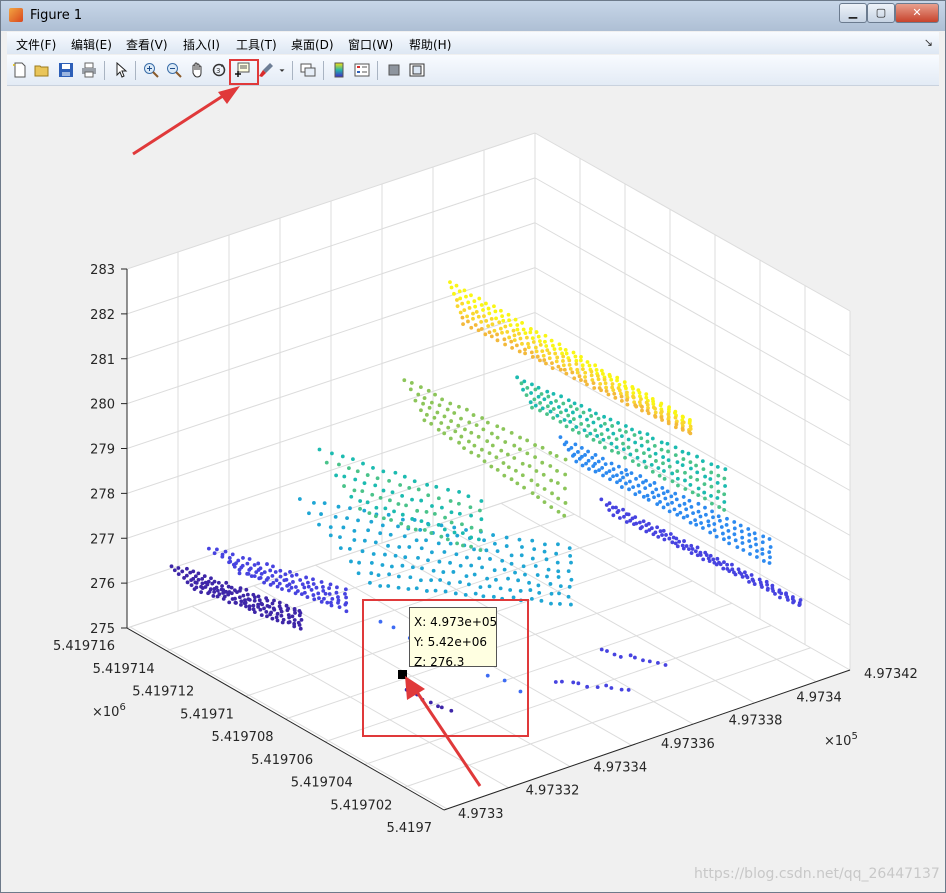 This screenshot has width=946, height=893. What do you see at coordinates (256, 44) in the screenshot?
I see `menu-tools: 工具(T)` at bounding box center [256, 44].